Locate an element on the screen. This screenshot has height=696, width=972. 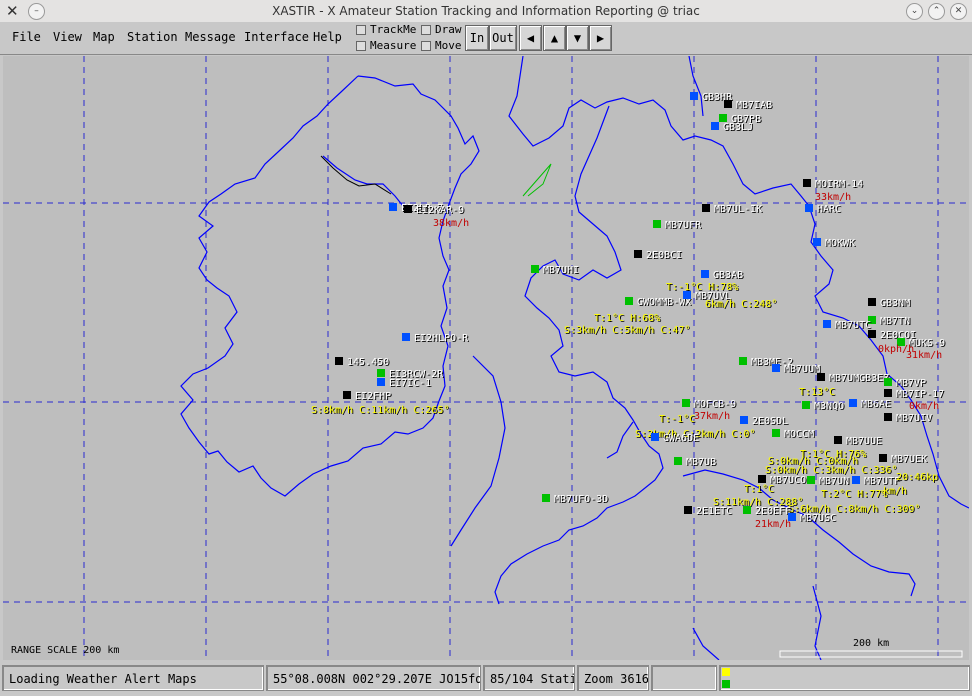
station-label: MB7TN is located at coordinates (895, 321).